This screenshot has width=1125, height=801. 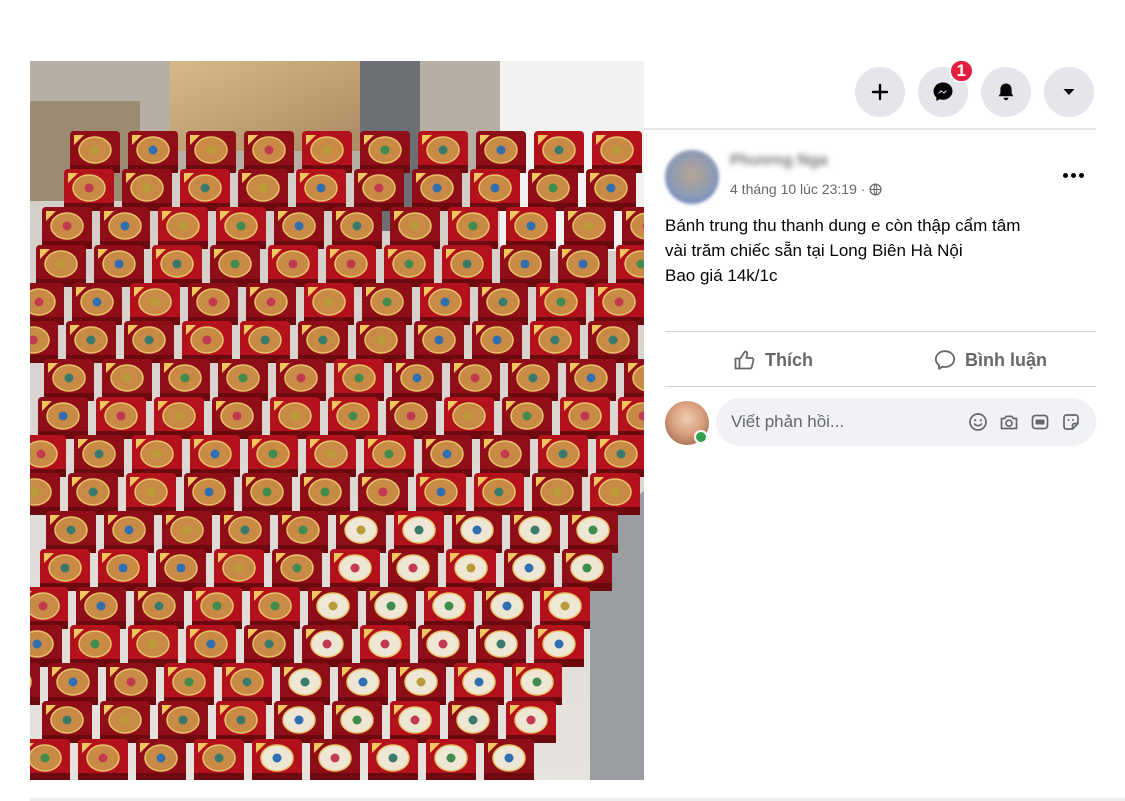 What do you see at coordinates (692, 177) in the screenshot?
I see `author-avatar` at bounding box center [692, 177].